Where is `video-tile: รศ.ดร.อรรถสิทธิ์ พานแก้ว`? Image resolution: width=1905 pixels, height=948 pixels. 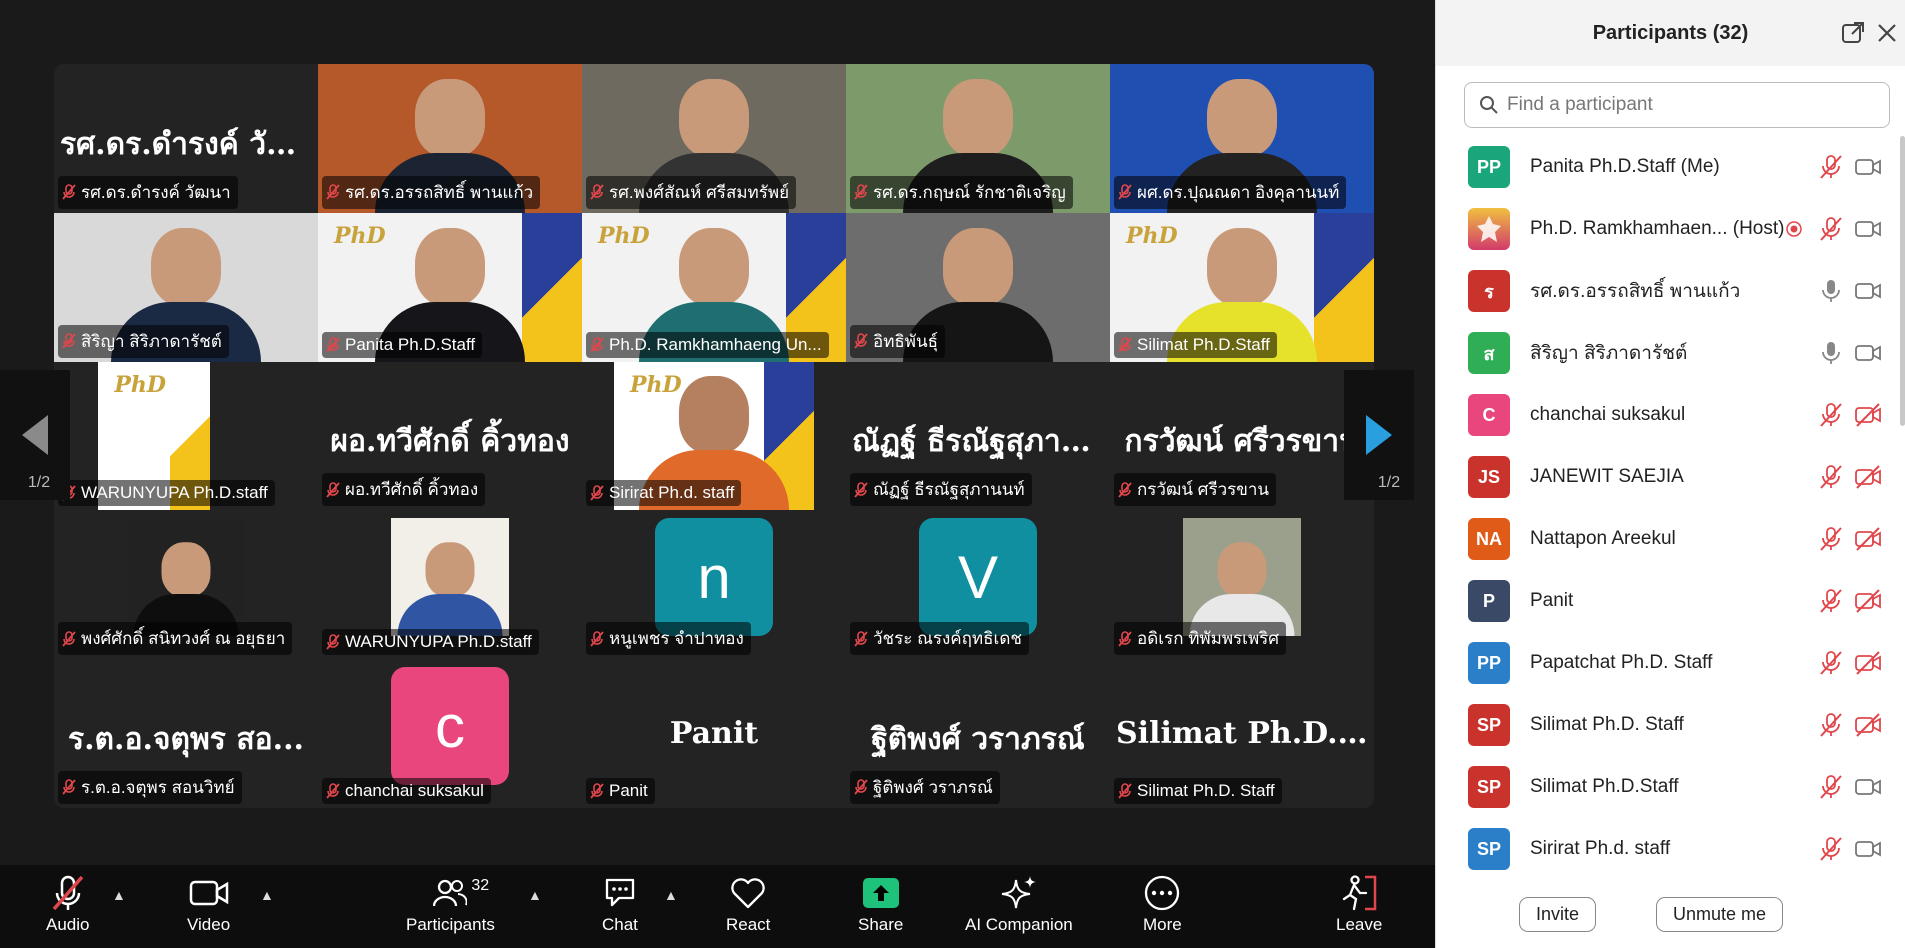
video-tile: รศ.ดร.อรรถสิทธิ์ พานแก้ว is located at coordinates (450, 138).